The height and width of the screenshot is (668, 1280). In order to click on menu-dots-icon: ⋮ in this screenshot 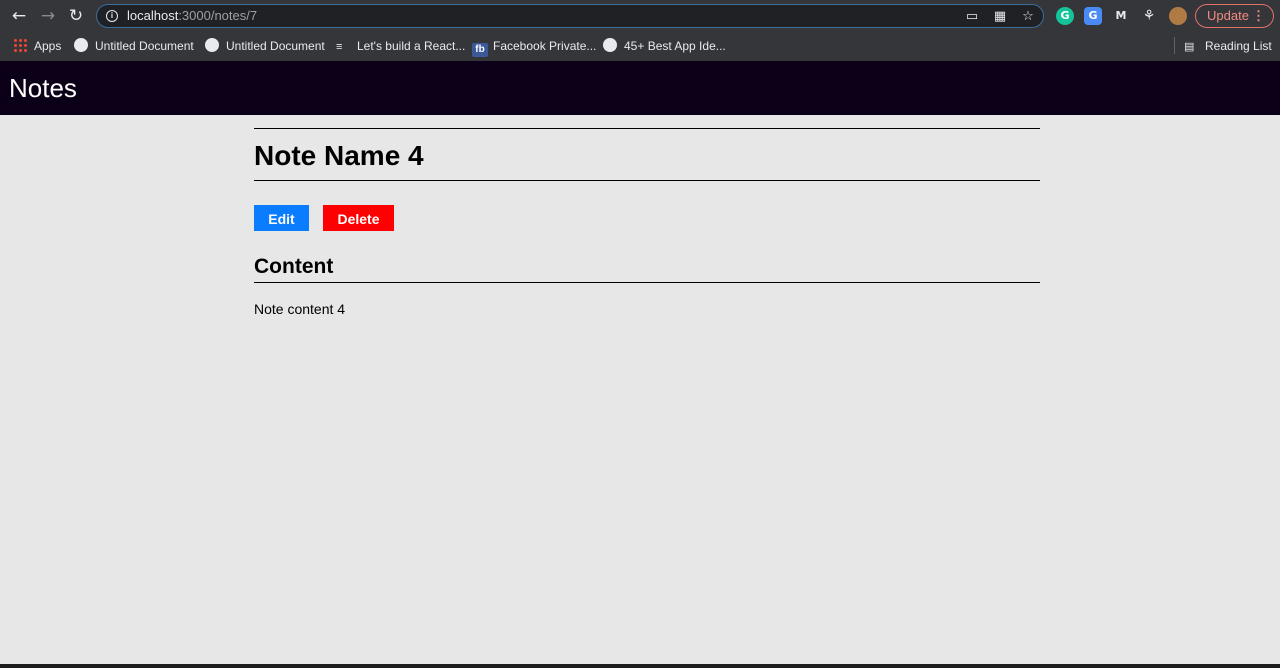, I will do `click(1258, 15)`.